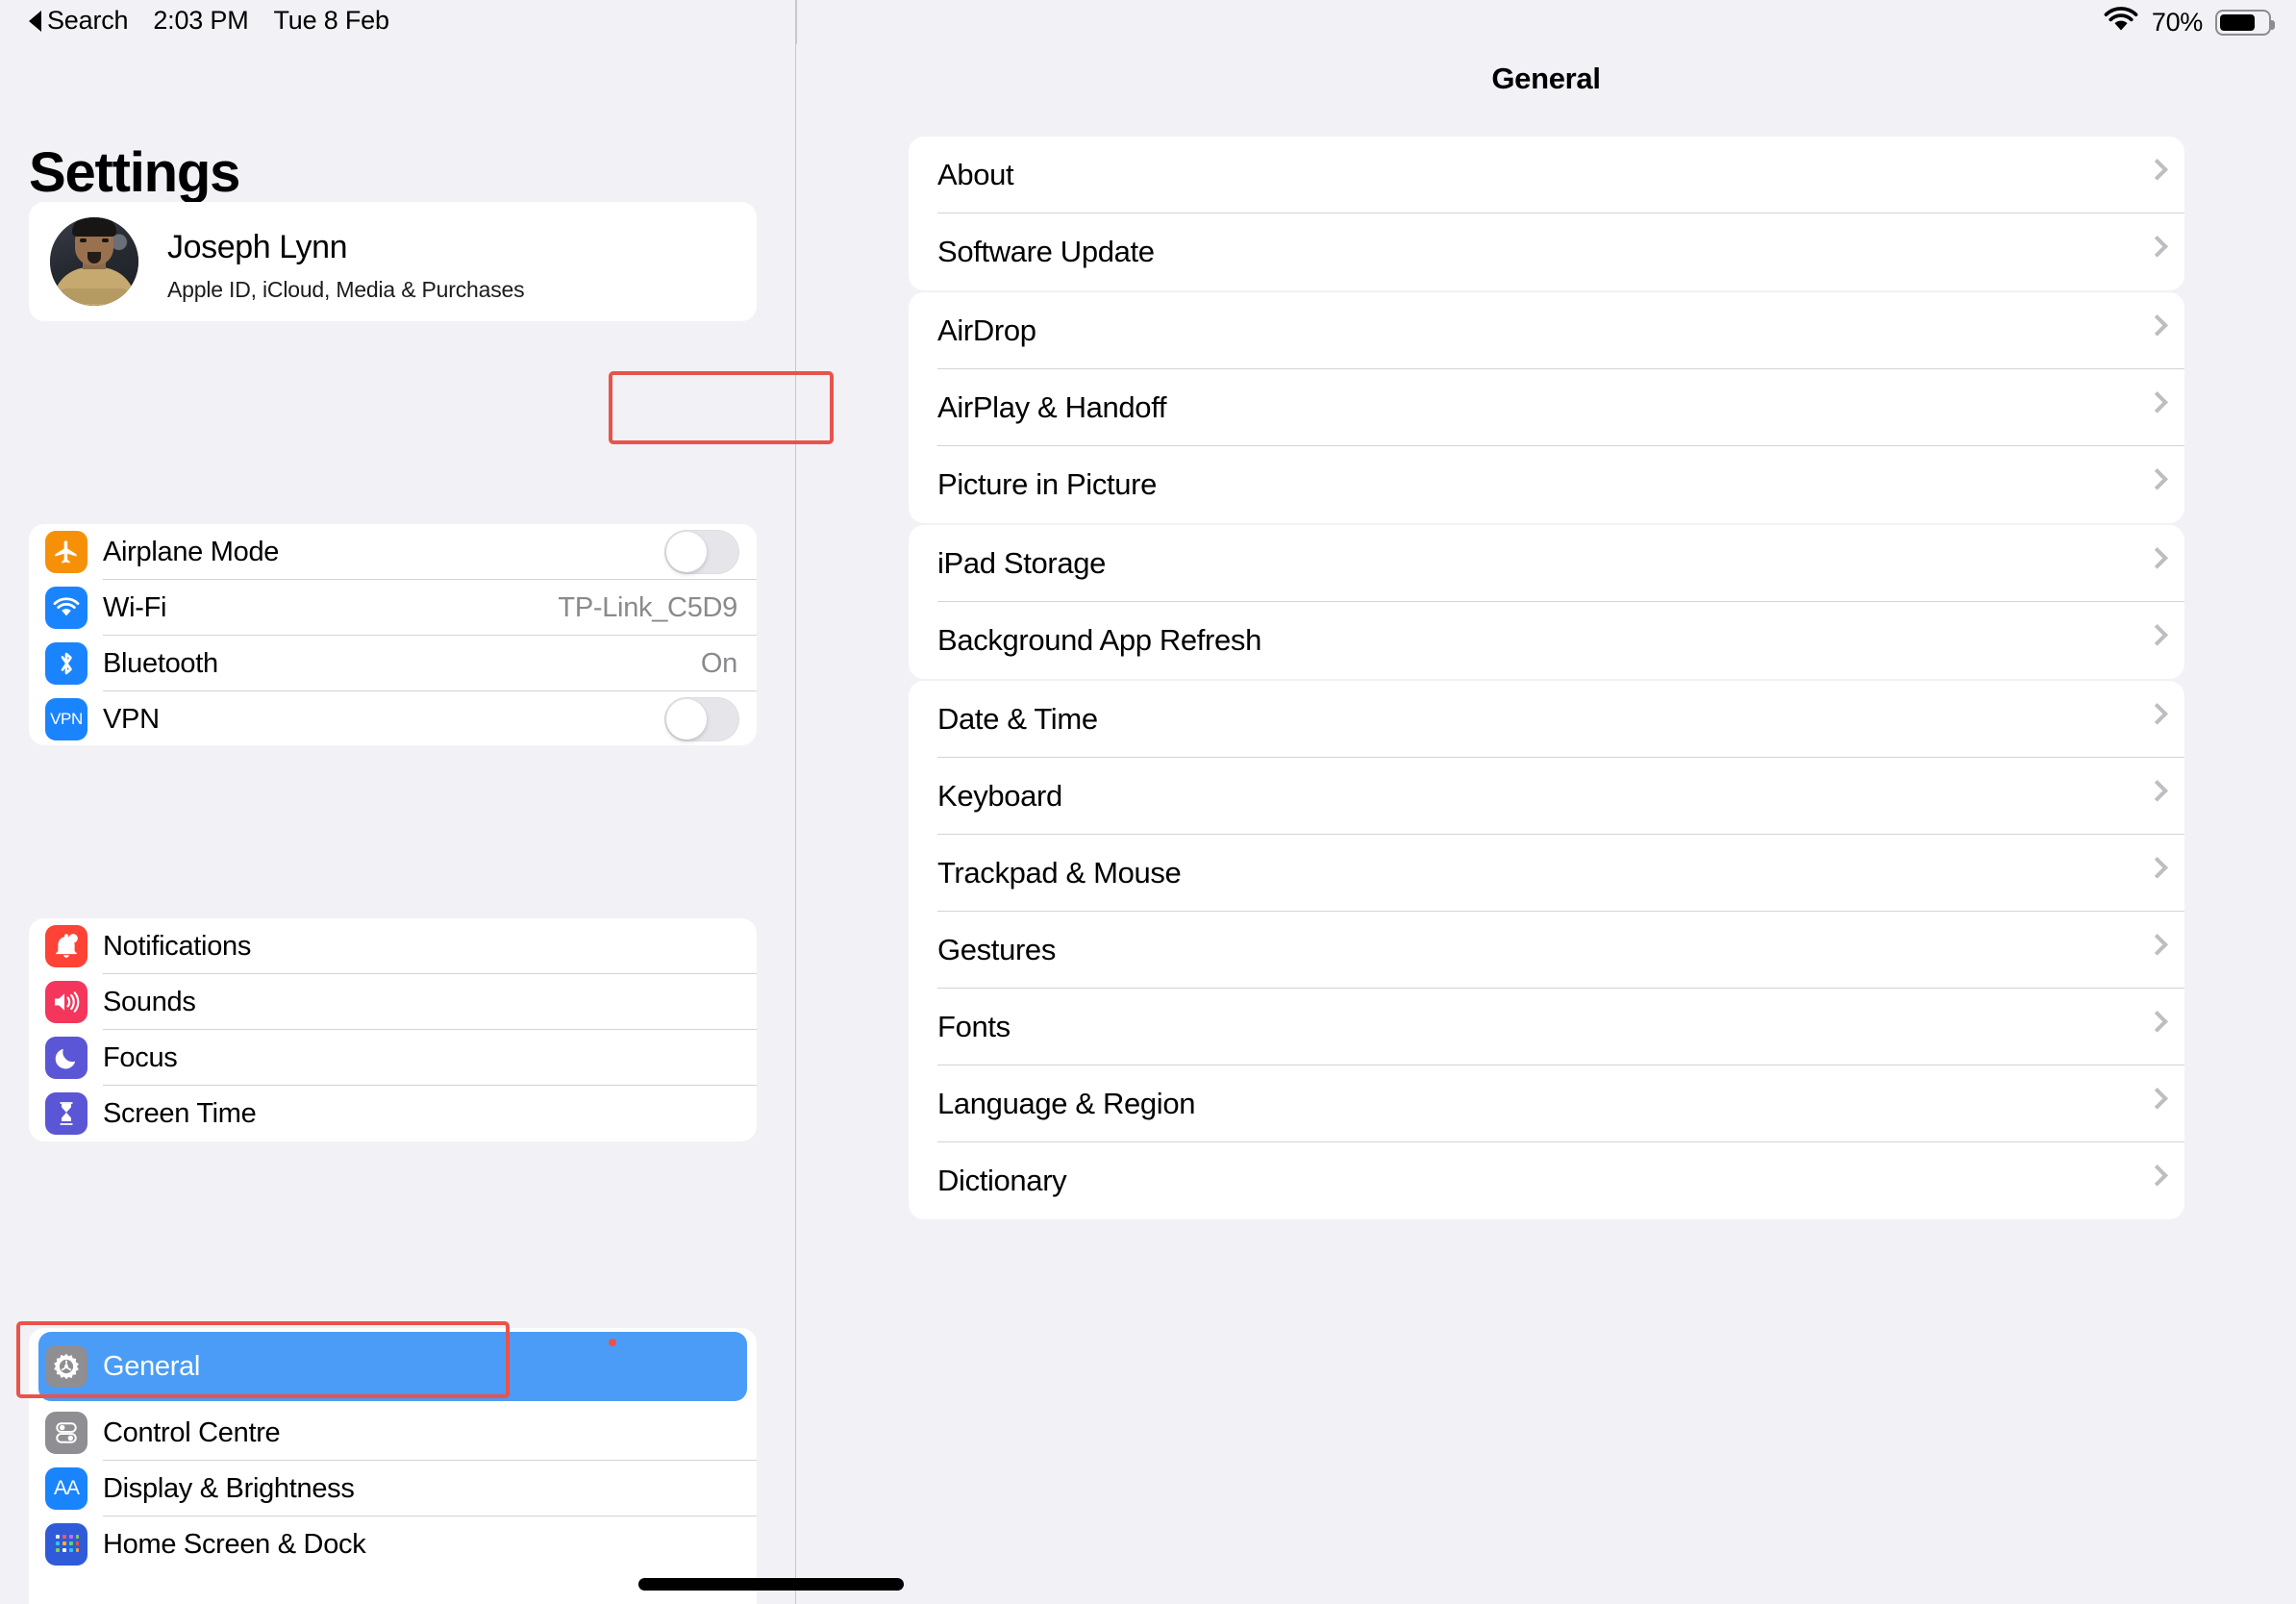 This screenshot has width=2296, height=1604. Describe the element at coordinates (393, 718) in the screenshot. I see `sidebar-item-vpn: VPN VPN` at that location.